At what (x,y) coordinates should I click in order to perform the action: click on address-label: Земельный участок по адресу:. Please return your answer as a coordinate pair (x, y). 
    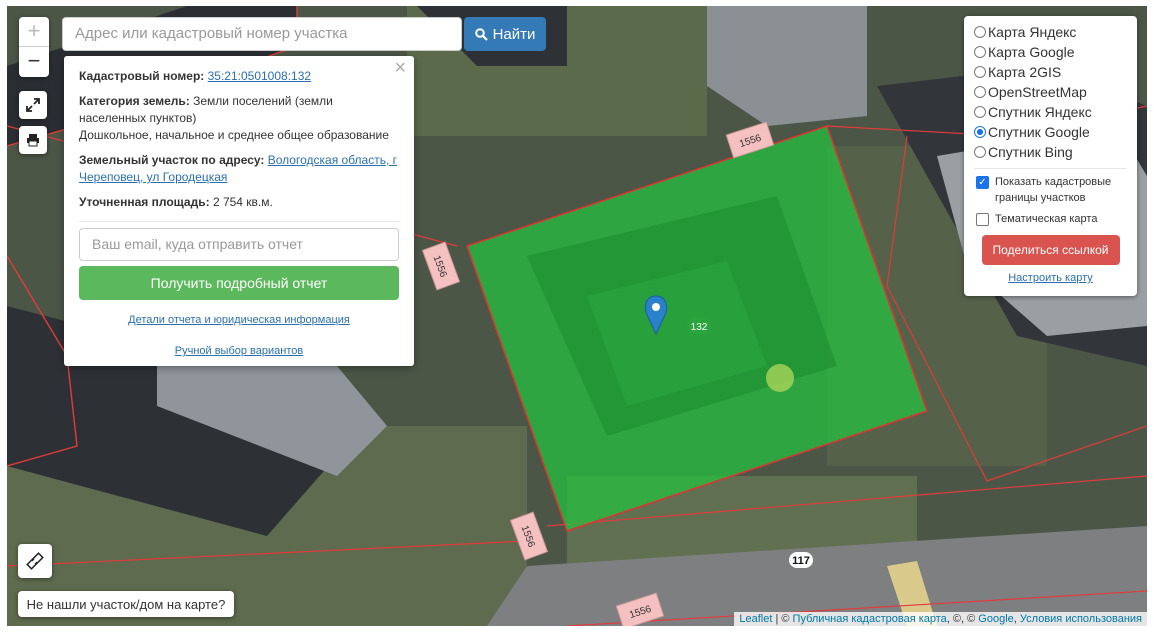
    Looking at the image, I should click on (172, 160).